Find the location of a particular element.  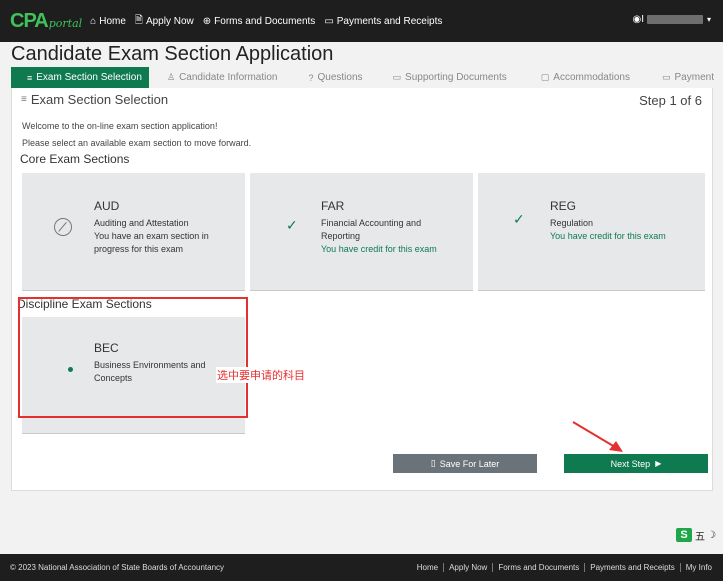

footer-link-my-info: My Info is located at coordinates (698, 567).